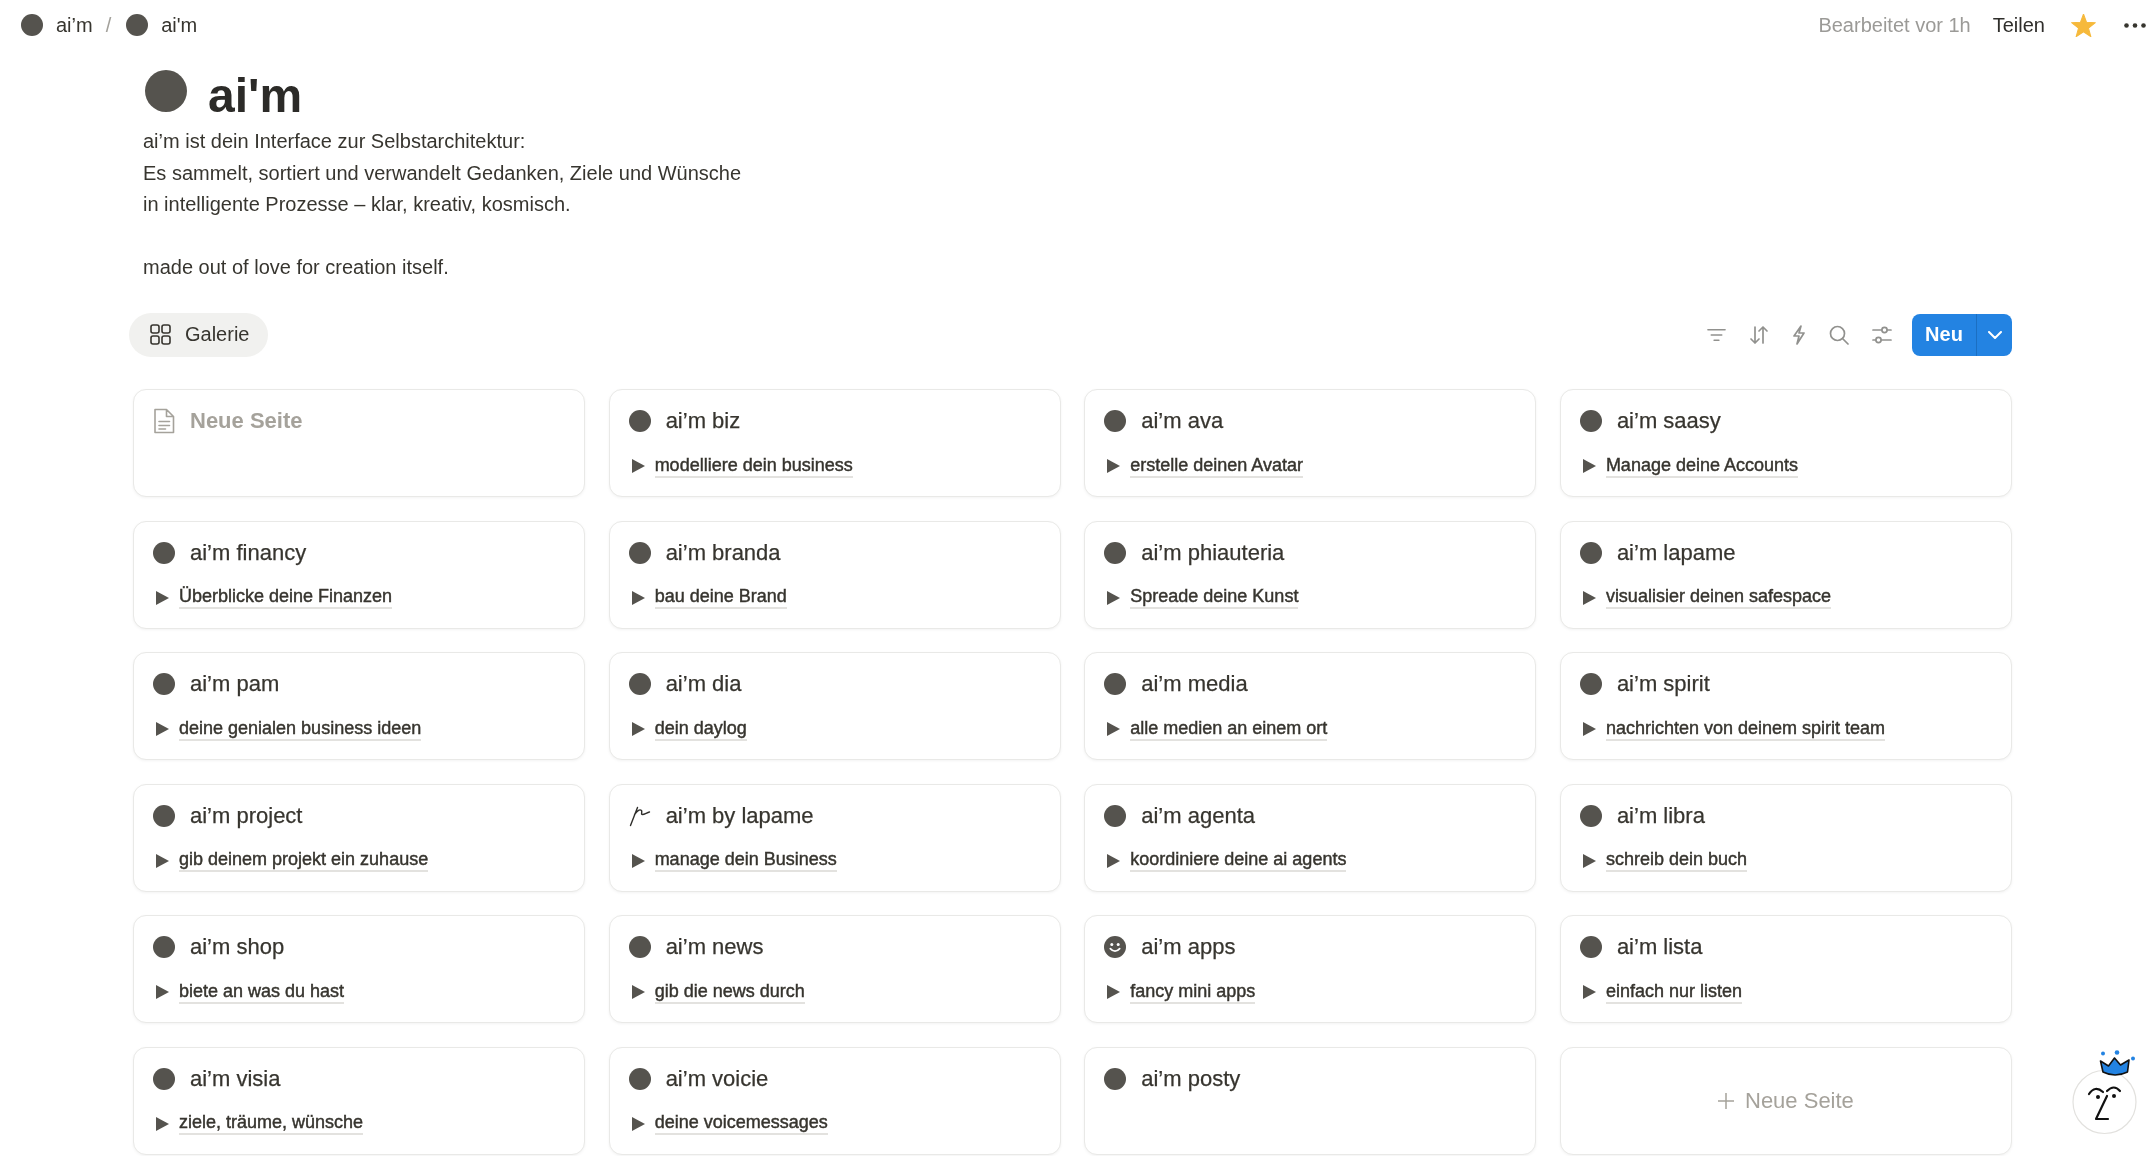 This screenshot has height=1156, width=2149. Describe the element at coordinates (300, 729) in the screenshot. I see `page-link: deine genialen business ideen` at that location.